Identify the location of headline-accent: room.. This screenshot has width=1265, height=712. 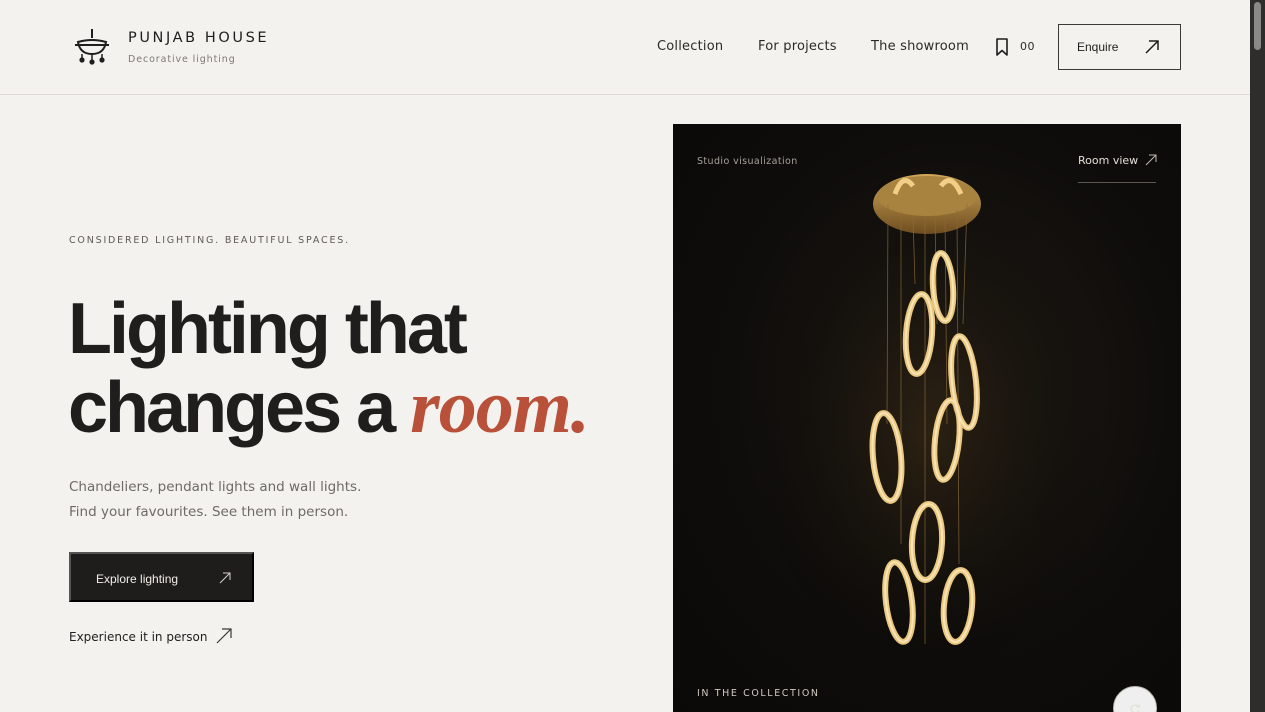
(500, 407).